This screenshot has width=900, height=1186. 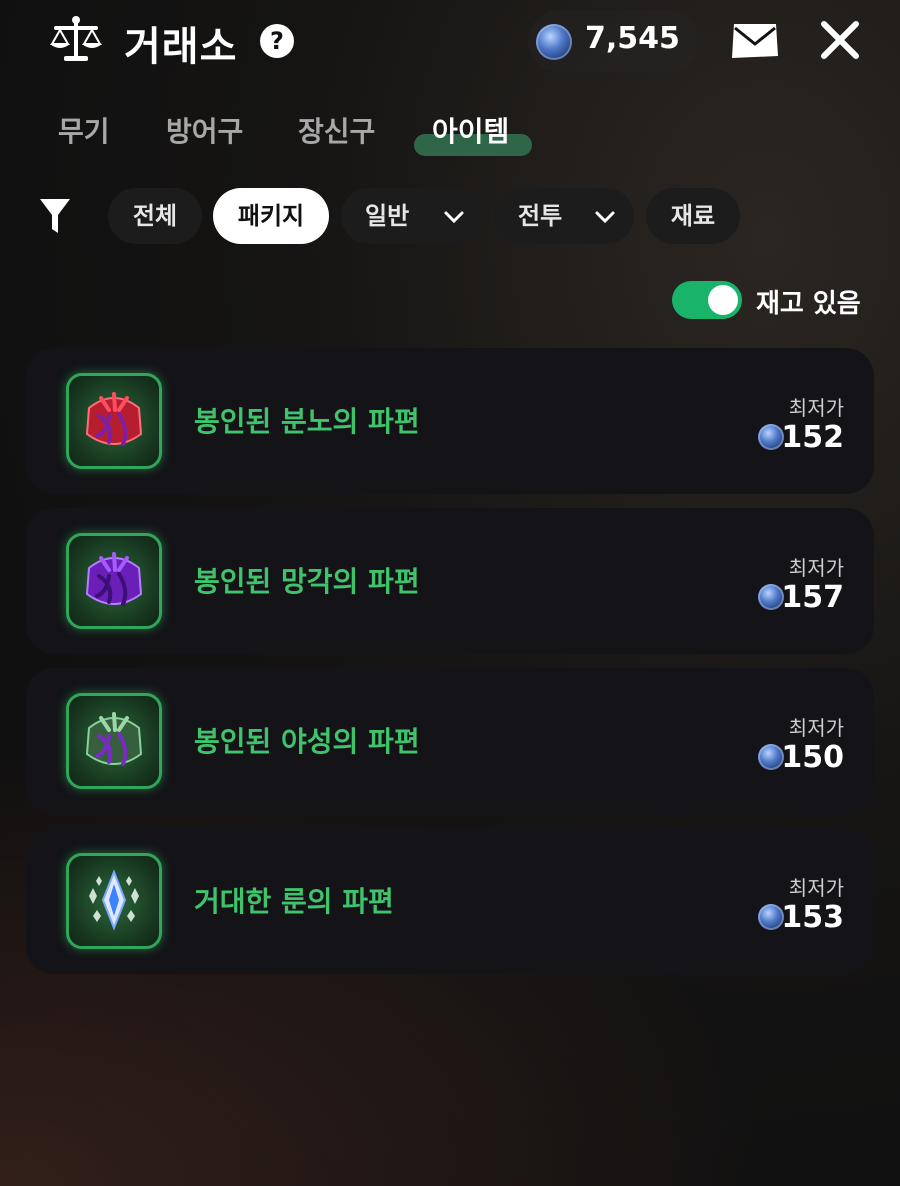 I want to click on item-price: 150, so click(x=812, y=757).